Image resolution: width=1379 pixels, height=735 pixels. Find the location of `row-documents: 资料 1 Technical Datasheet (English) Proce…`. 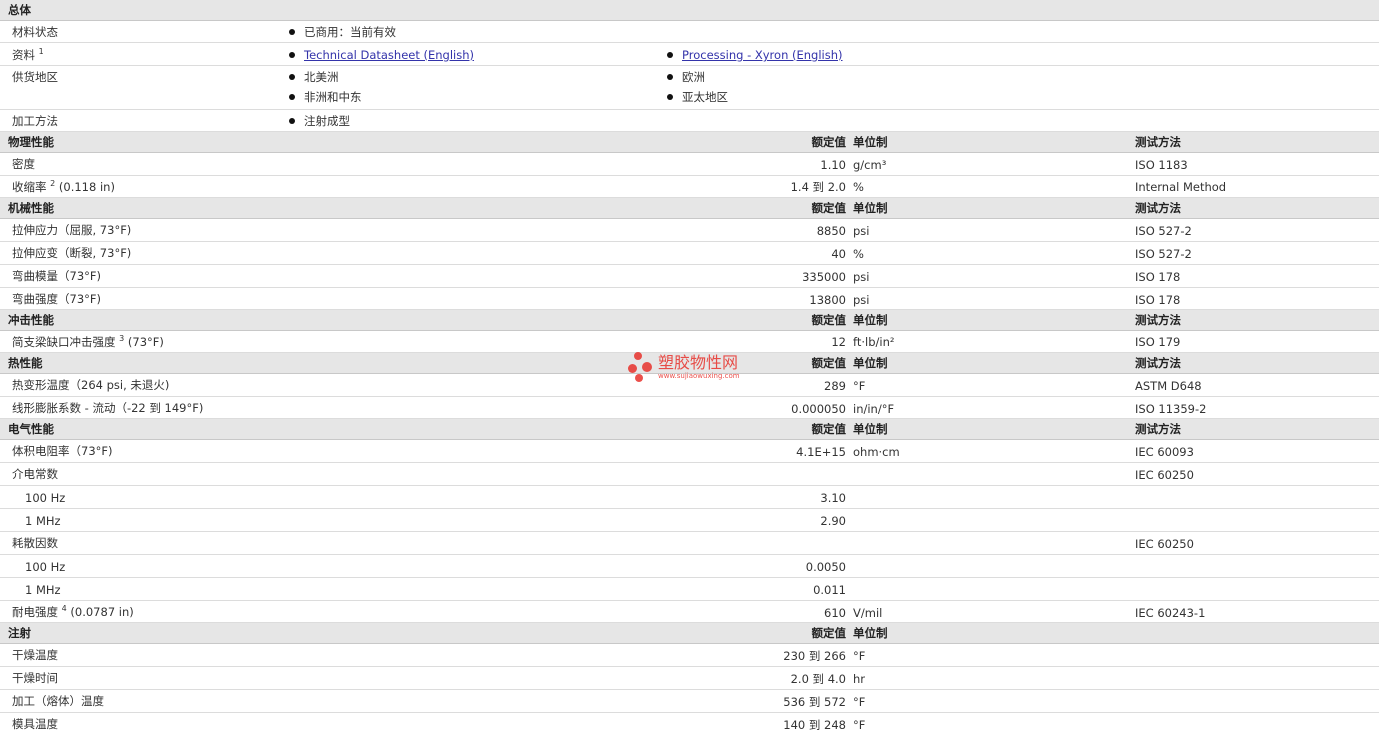

row-documents: 资料 1 Technical Datasheet (English) Proce… is located at coordinates (689, 54).